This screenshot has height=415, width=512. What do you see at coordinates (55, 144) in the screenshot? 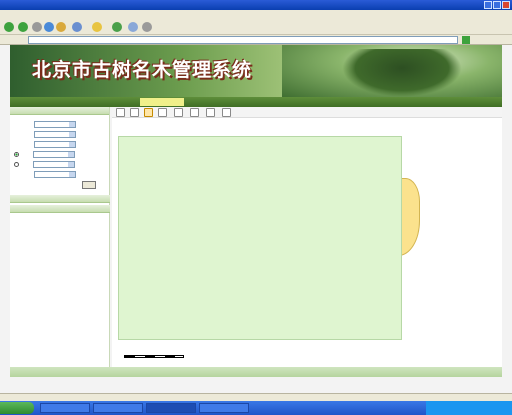
I see `village-select` at bounding box center [55, 144].